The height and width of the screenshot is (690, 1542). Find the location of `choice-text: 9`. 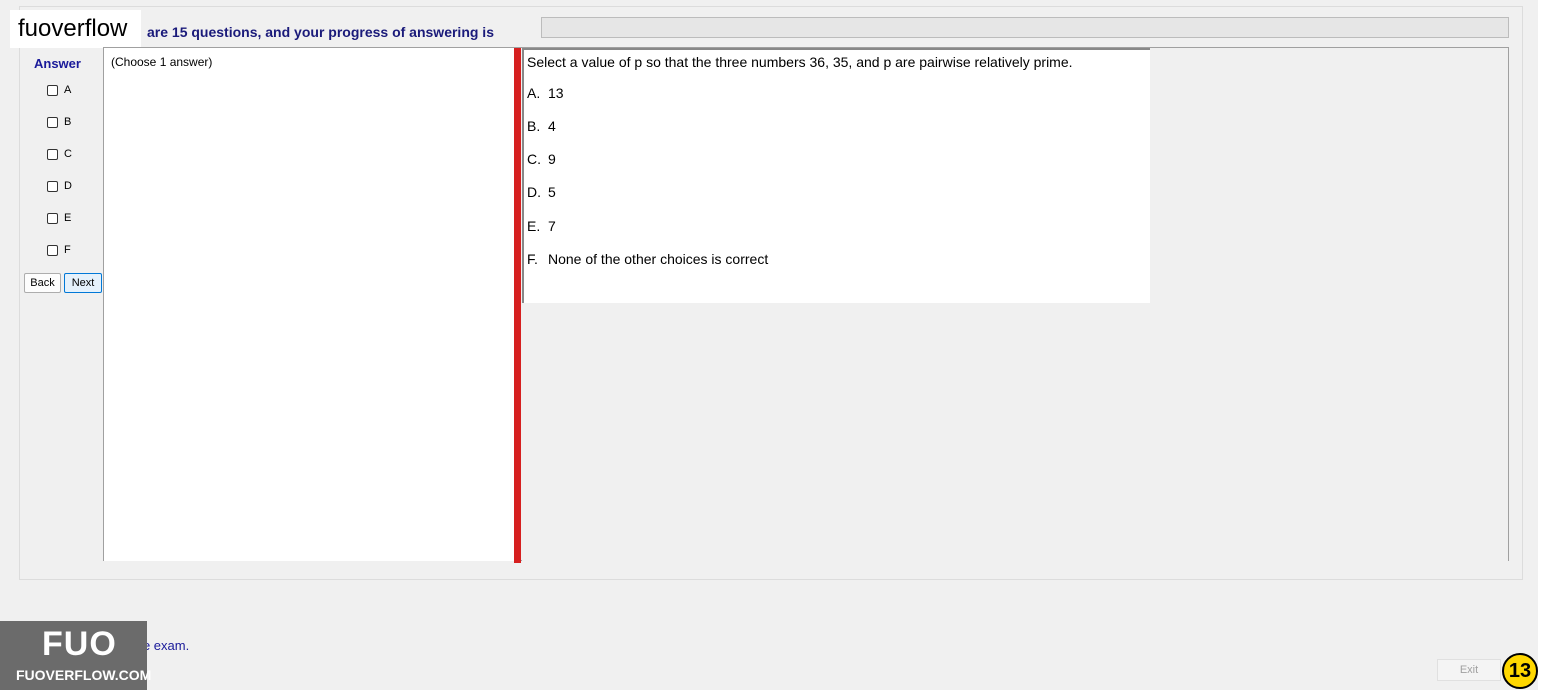

choice-text: 9 is located at coordinates (552, 159).